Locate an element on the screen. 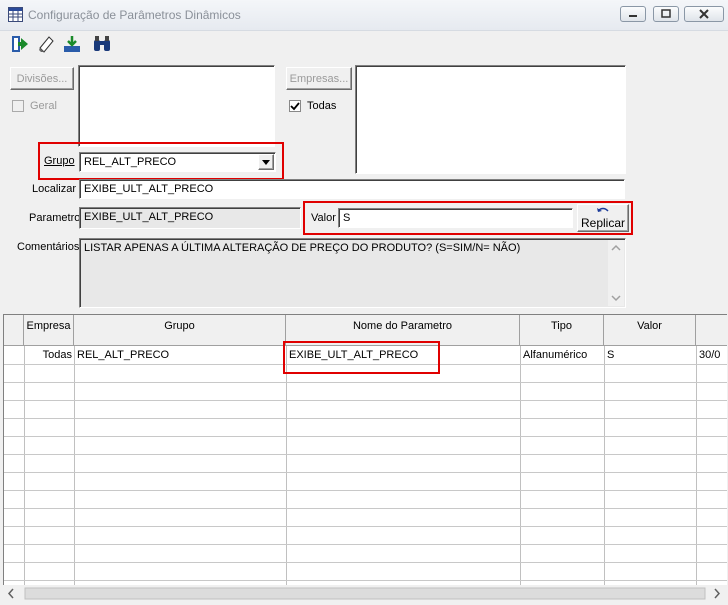 The image size is (728, 605). checkmark-icon is located at coordinates (295, 106).